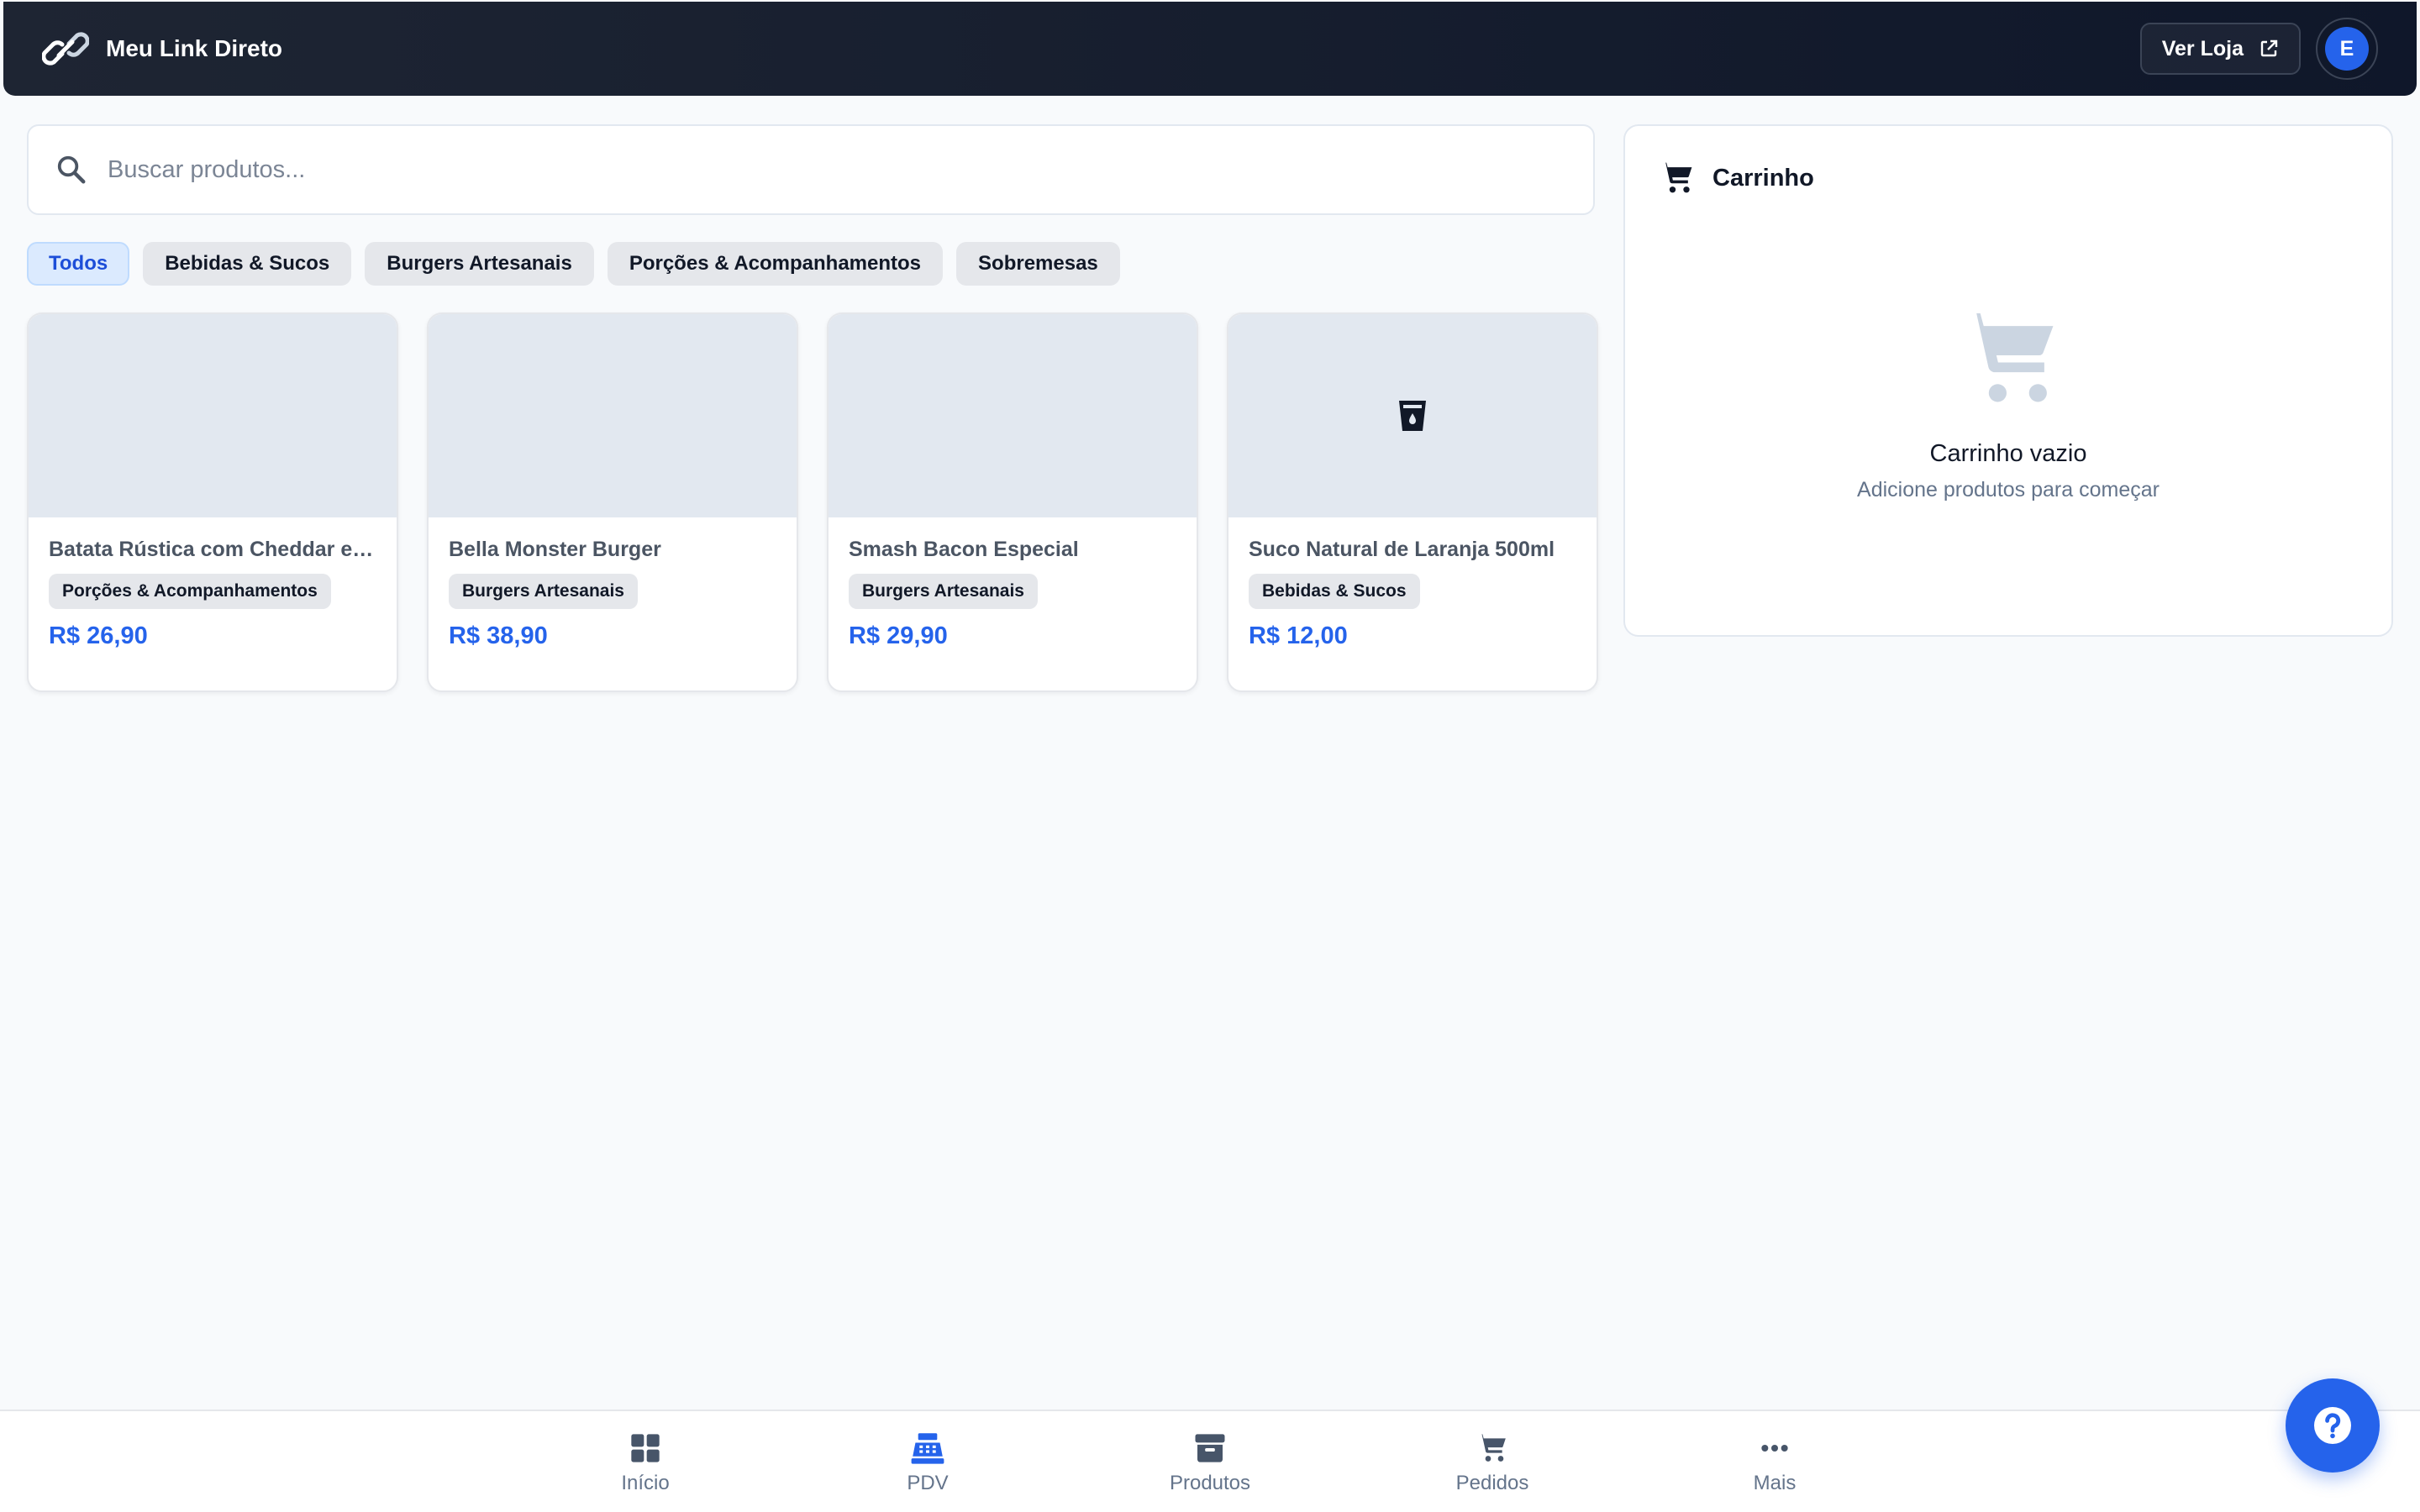 This screenshot has height=1512, width=2420. Describe the element at coordinates (899, 635) in the screenshot. I see `product-price: R$ 29,90` at that location.